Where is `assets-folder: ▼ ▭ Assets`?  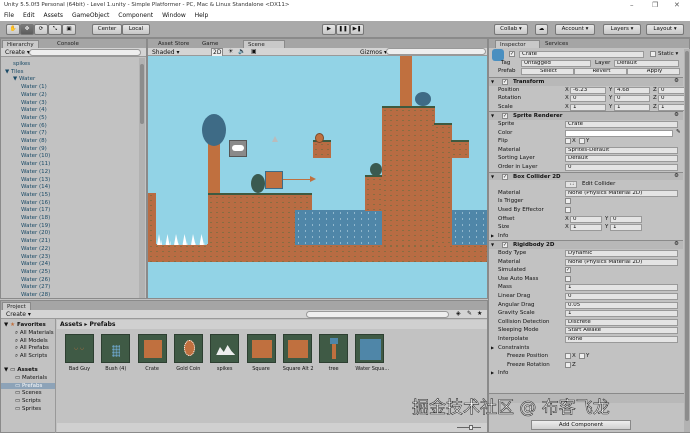 assets-folder: ▼ ▭ Assets is located at coordinates (21, 370).